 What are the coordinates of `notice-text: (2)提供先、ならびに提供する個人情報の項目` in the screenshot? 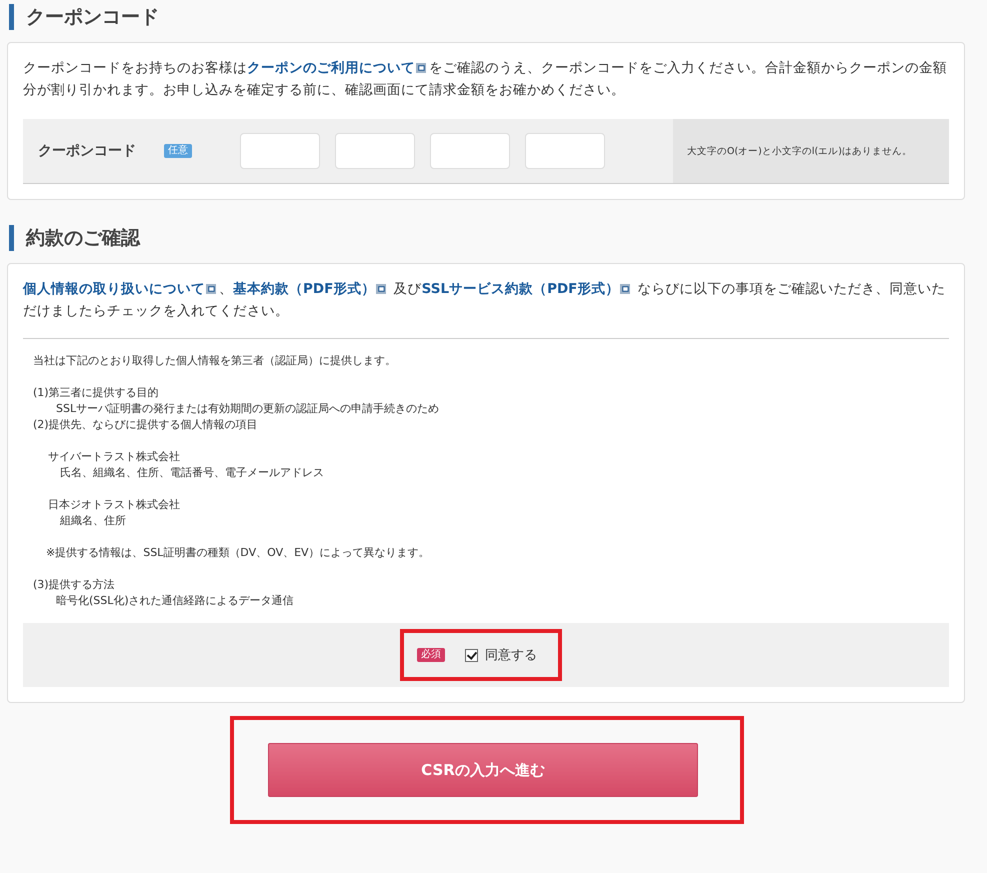 It's located at (146, 425).